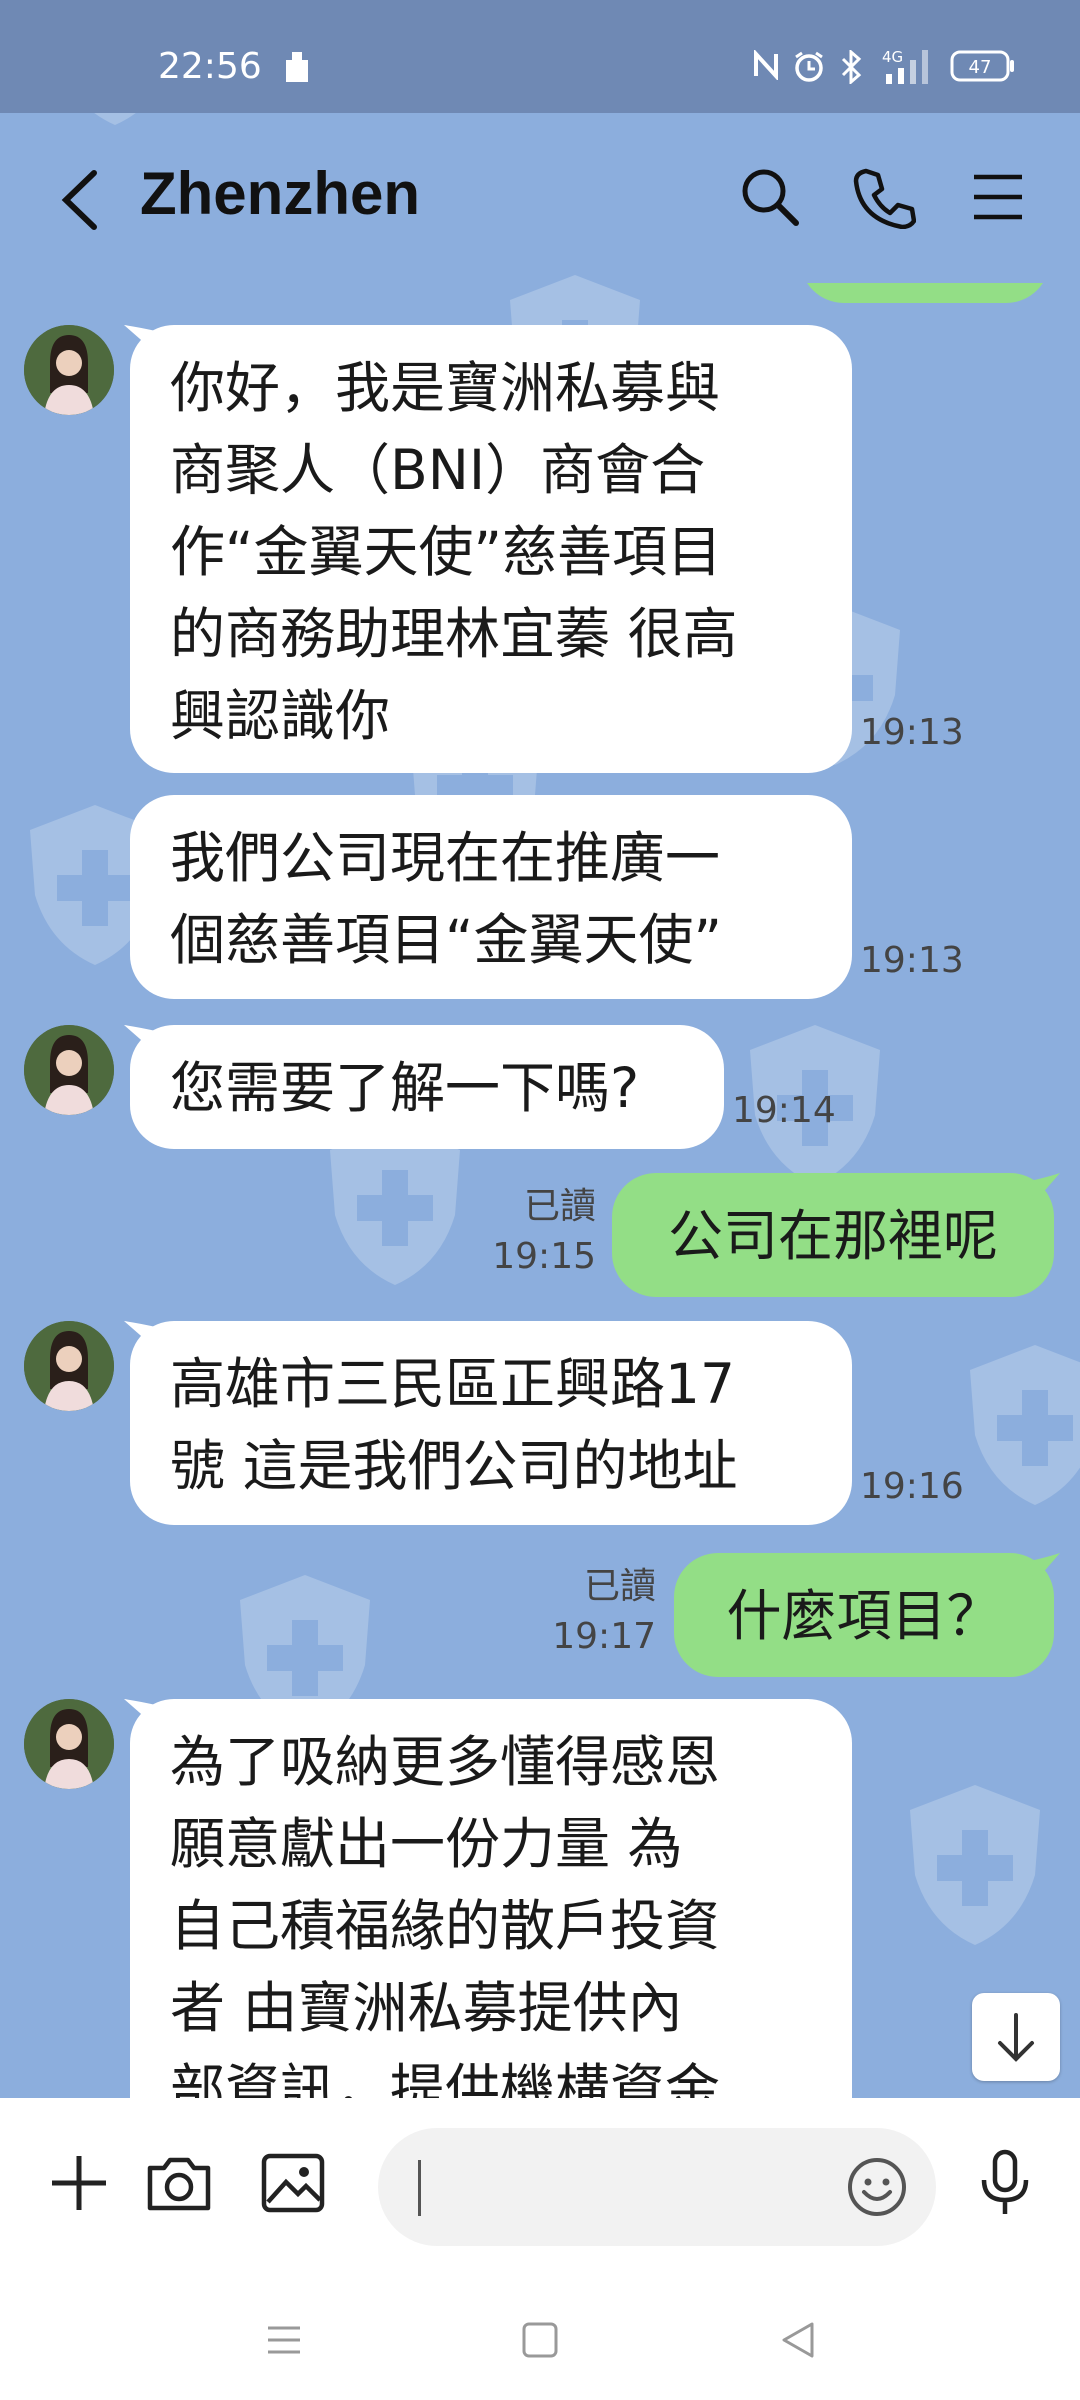 The height and width of the screenshot is (2400, 1080). I want to click on camera-button, so click(179, 2183).